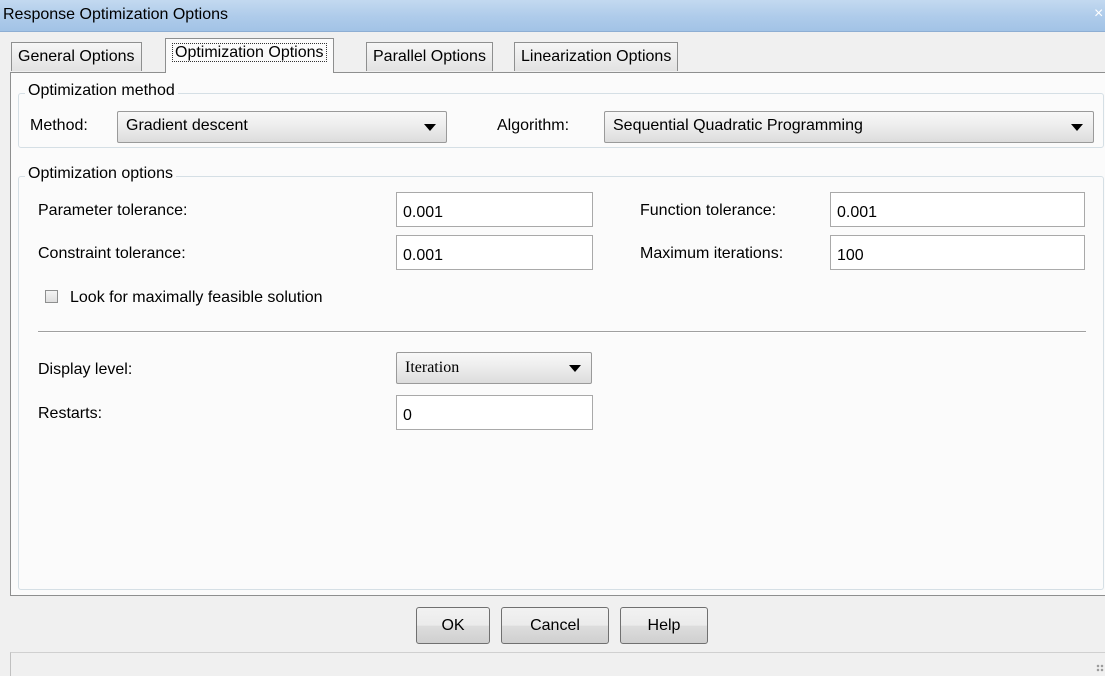 This screenshot has height=676, width=1105. Describe the element at coordinates (738, 125) in the screenshot. I see `algorithm-value: Sequential Quadratic Programming` at that location.